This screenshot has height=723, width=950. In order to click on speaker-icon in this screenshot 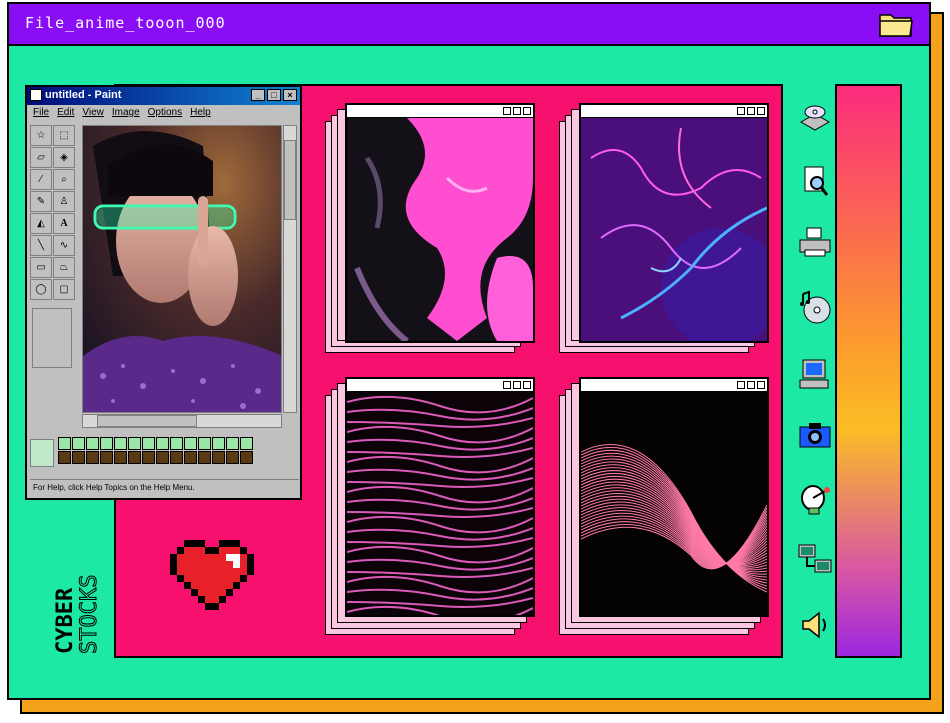, I will do `click(815, 625)`.